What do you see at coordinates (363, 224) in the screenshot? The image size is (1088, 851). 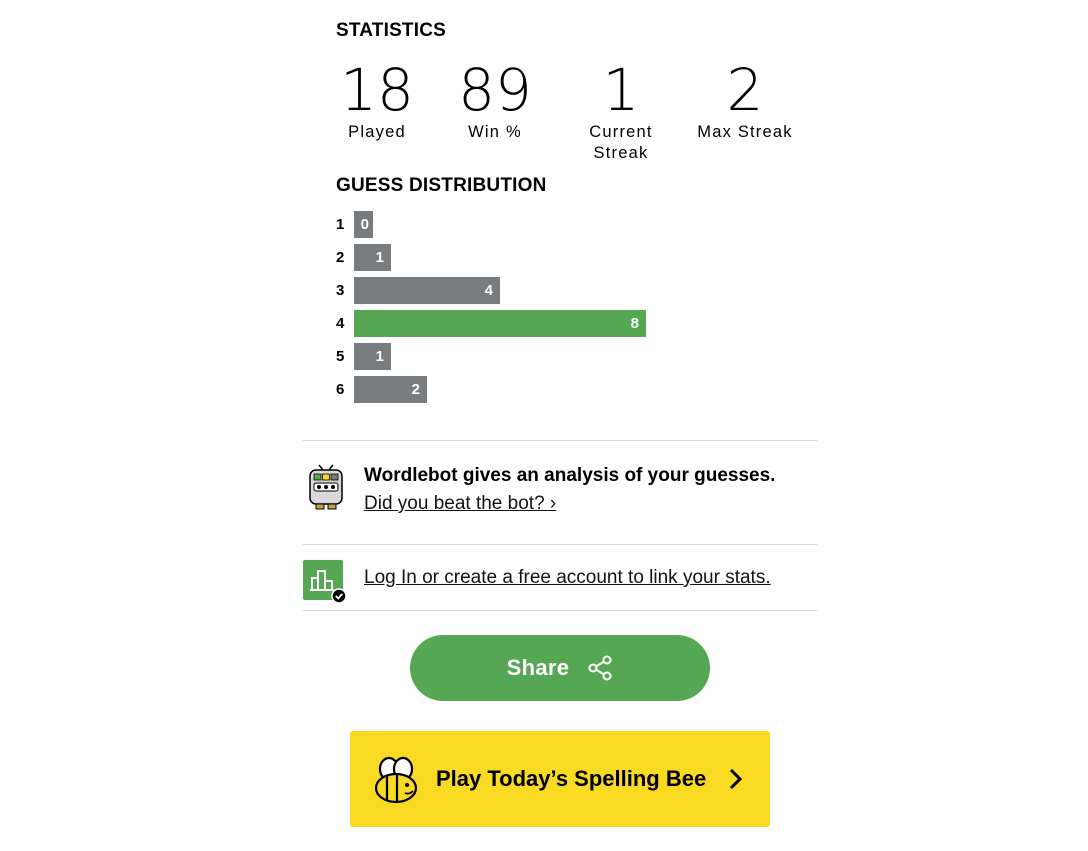 I see `distribution-bar: 0` at bounding box center [363, 224].